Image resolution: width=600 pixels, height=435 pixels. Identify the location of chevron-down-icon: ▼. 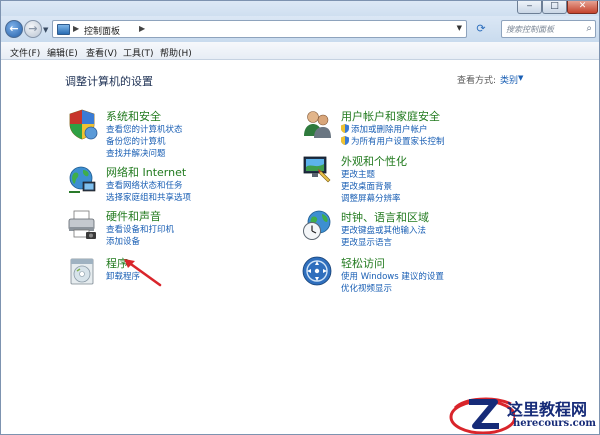
(520, 78).